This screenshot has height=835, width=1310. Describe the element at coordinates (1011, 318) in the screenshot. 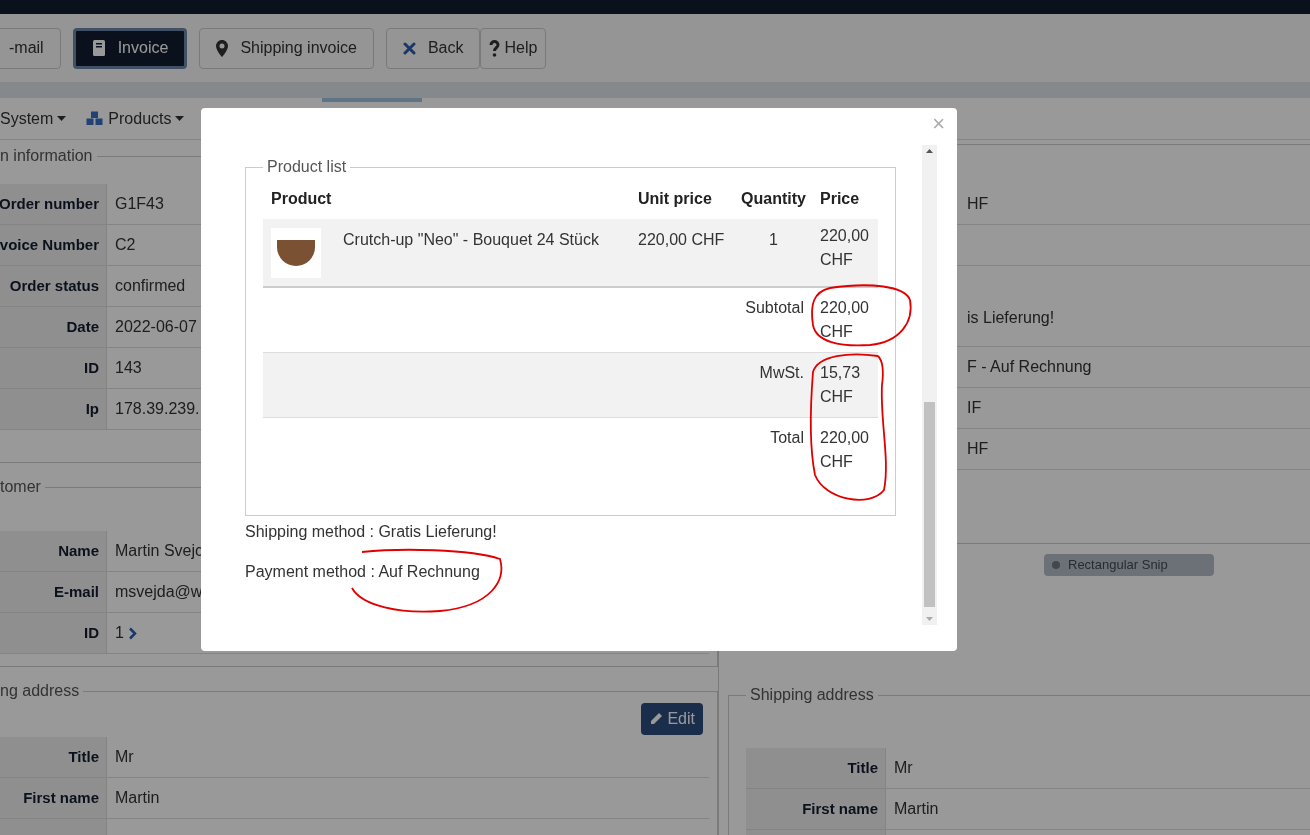

I see `row-value: is Lieferung!` at that location.